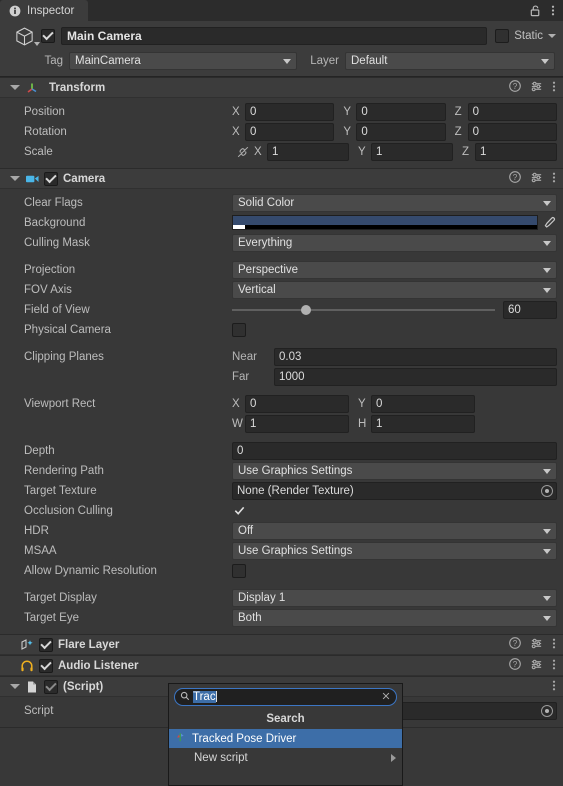  Describe the element at coordinates (40, 550) in the screenshot. I see `row-label: MSAA` at that location.